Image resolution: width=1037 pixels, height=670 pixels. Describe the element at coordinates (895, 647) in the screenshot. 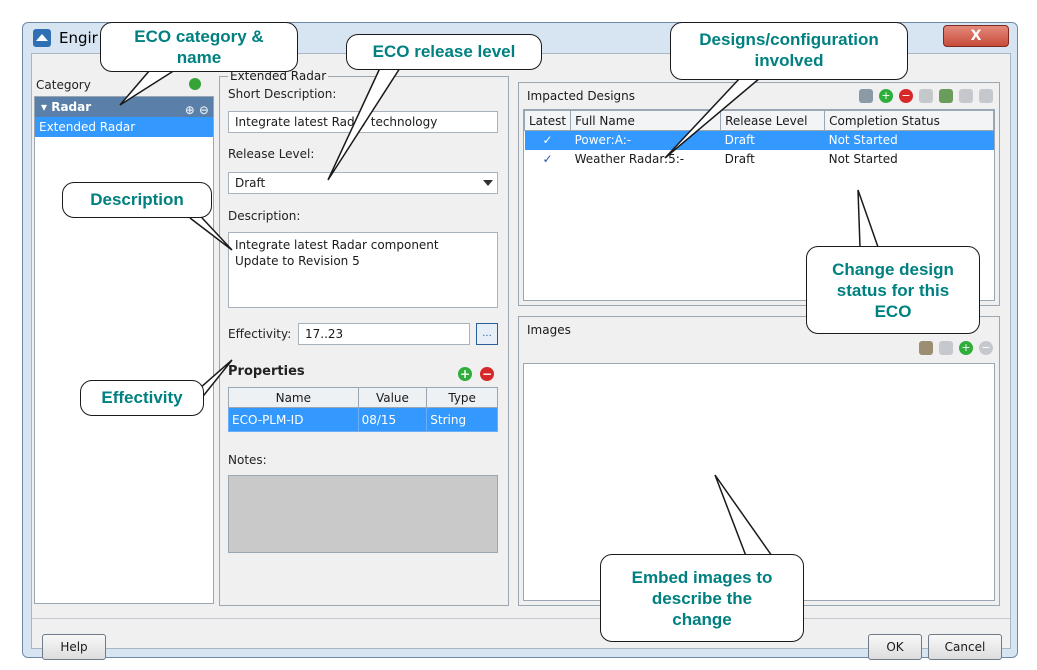

I see `ok-button: OK` at that location.